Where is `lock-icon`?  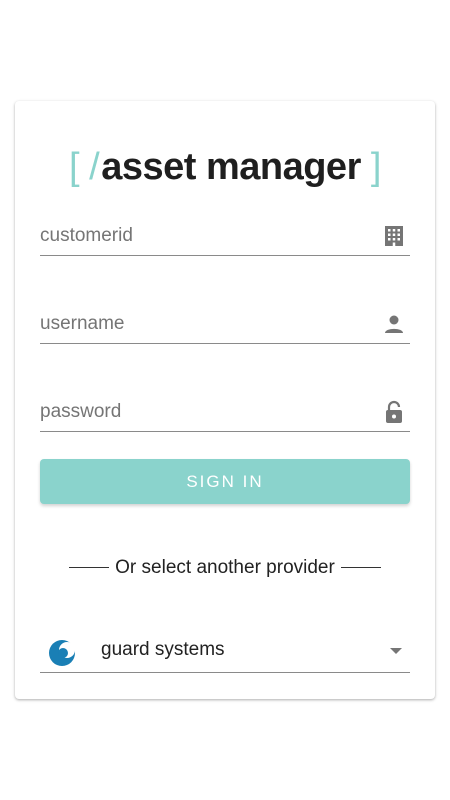
lock-icon is located at coordinates (394, 411).